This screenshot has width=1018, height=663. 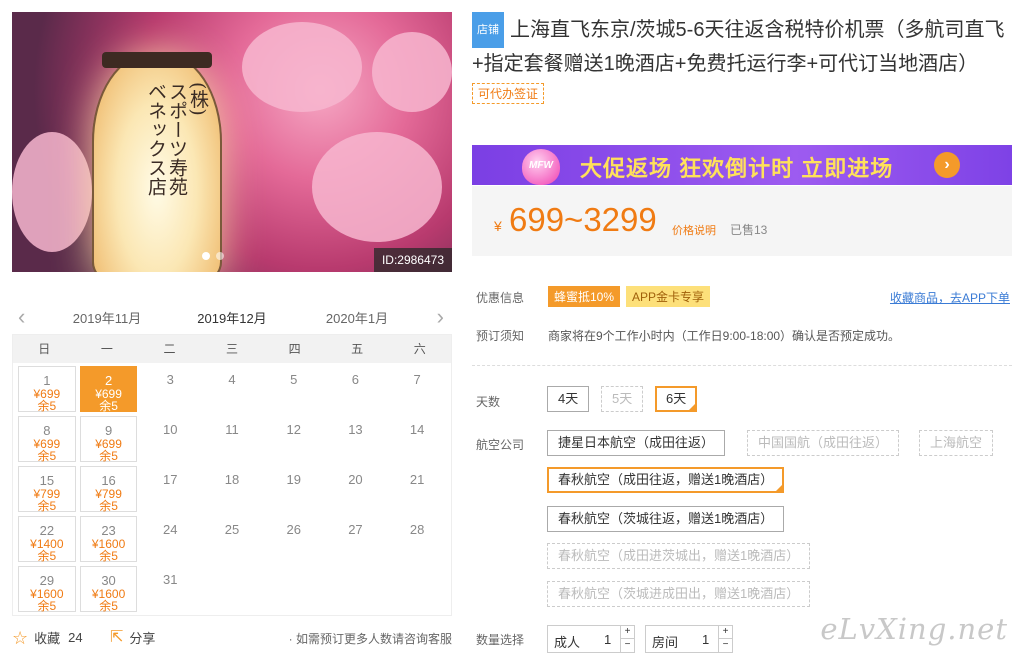 I want to click on blossom-shape, so click(x=412, y=72).